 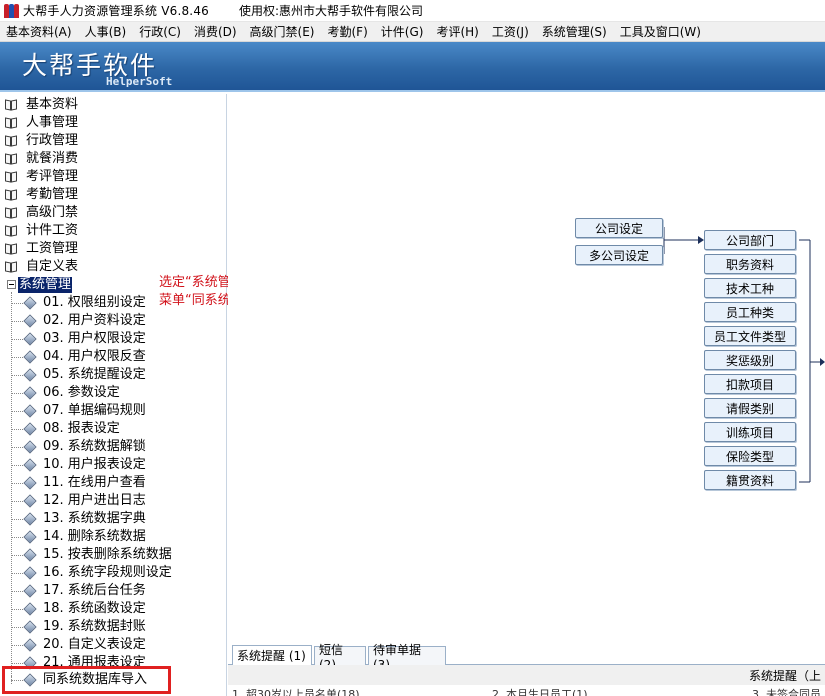 I want to click on tree-item: 09. 系统数据解锁, so click(x=85, y=447).